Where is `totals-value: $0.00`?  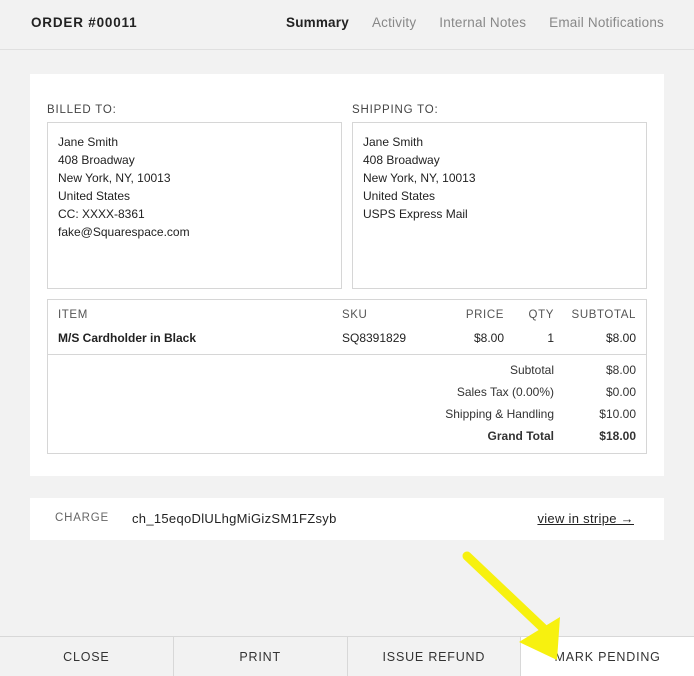
totals-value: $0.00 is located at coordinates (620, 392).